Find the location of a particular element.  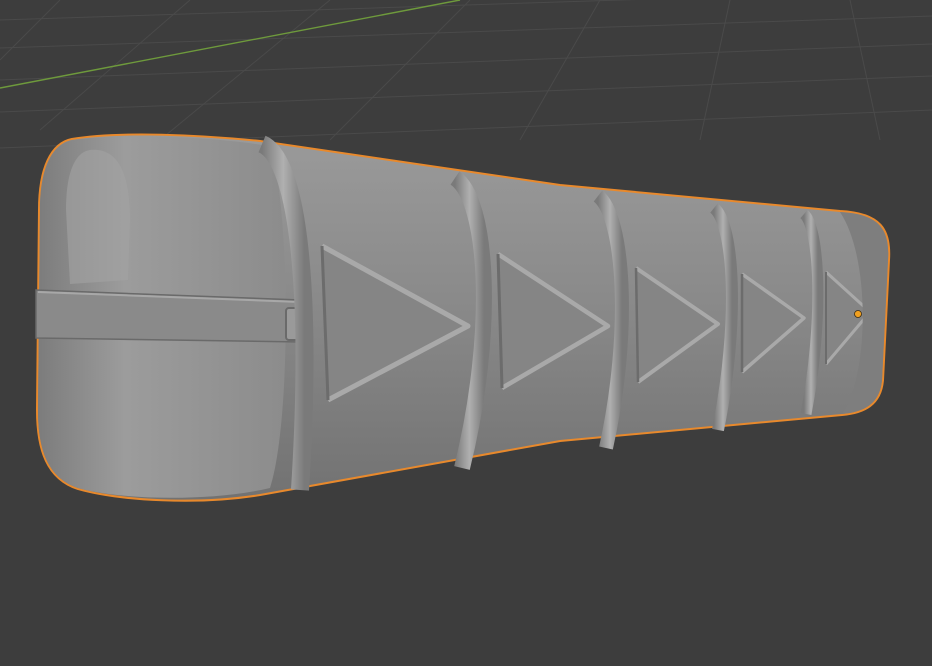

object-origin-dot is located at coordinates (858, 314).